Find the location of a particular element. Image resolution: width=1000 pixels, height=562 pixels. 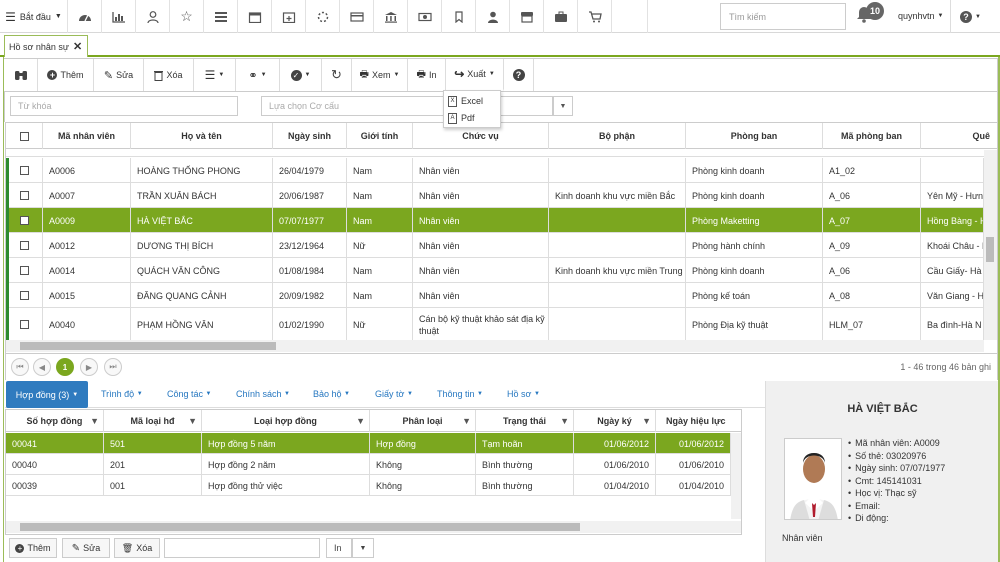

binoculars-icon is located at coordinates (21, 75).